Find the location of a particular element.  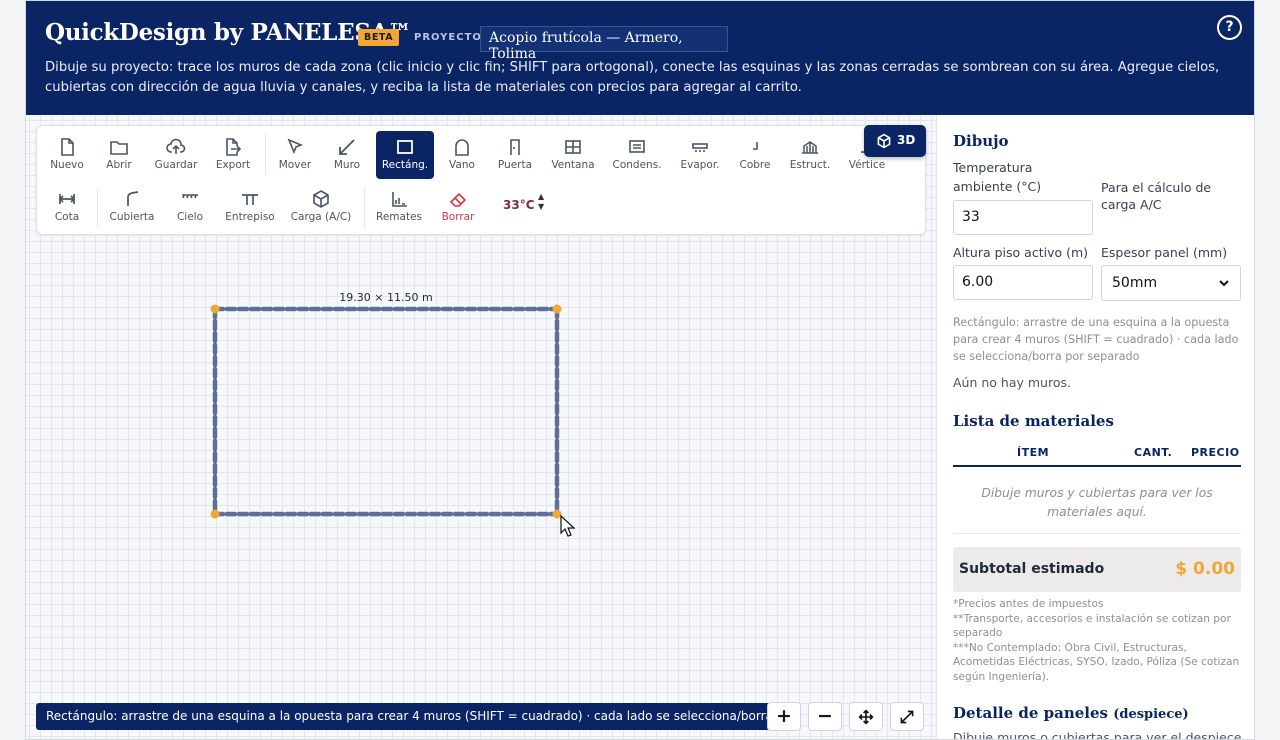

section-title-materiales: Lista de materiales is located at coordinates (1033, 421).